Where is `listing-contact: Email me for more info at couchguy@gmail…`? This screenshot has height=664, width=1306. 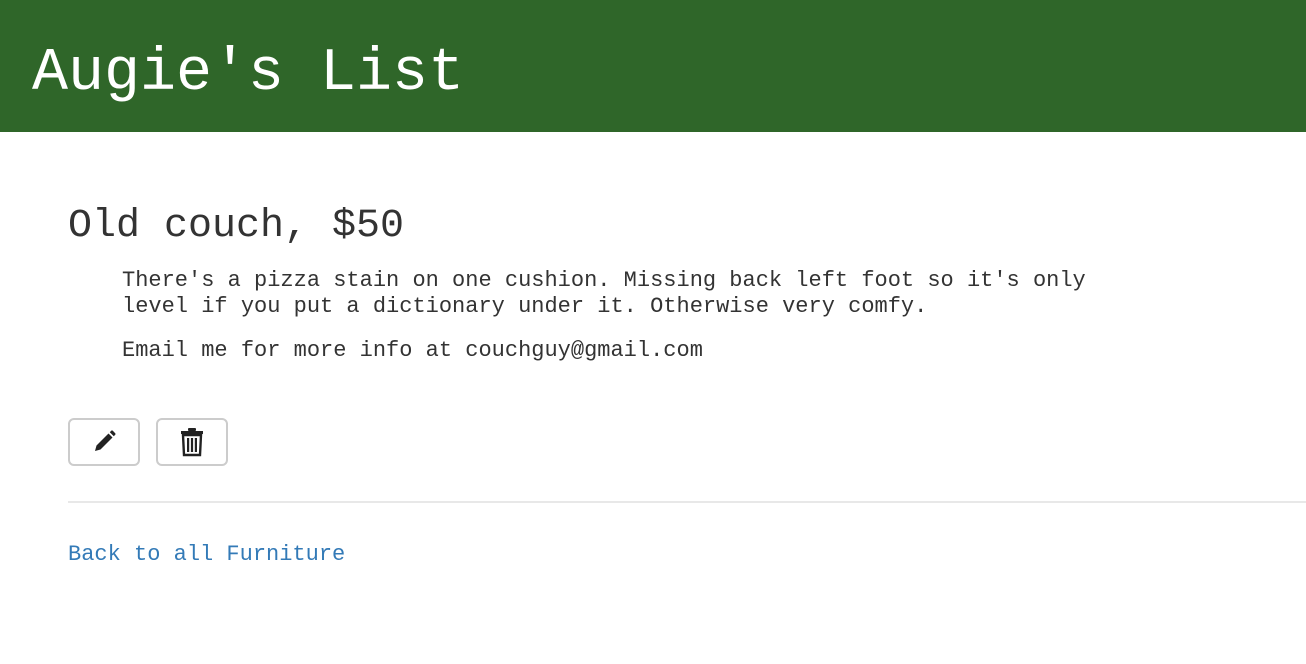 listing-contact: Email me for more info at couchguy@gmail… is located at coordinates (412, 350).